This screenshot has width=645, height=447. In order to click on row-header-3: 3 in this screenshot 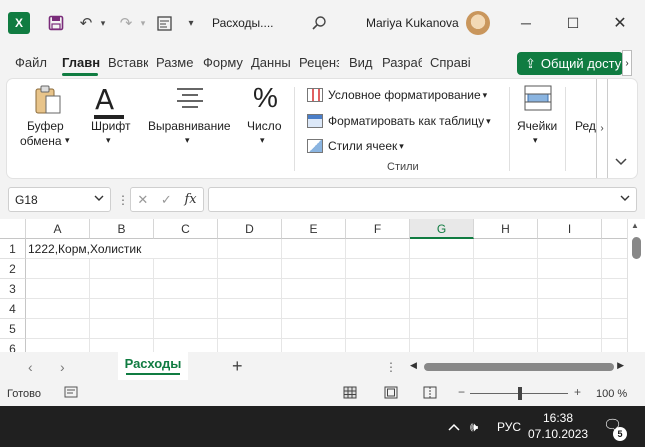, I will do `click(13, 289)`.